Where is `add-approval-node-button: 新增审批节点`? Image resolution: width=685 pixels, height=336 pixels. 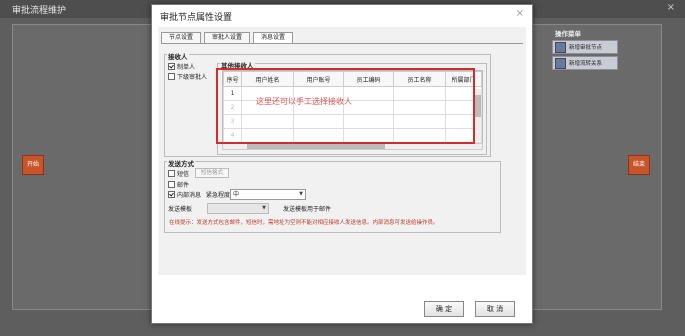 add-approval-node-button: 新增审批节点 is located at coordinates (585, 47).